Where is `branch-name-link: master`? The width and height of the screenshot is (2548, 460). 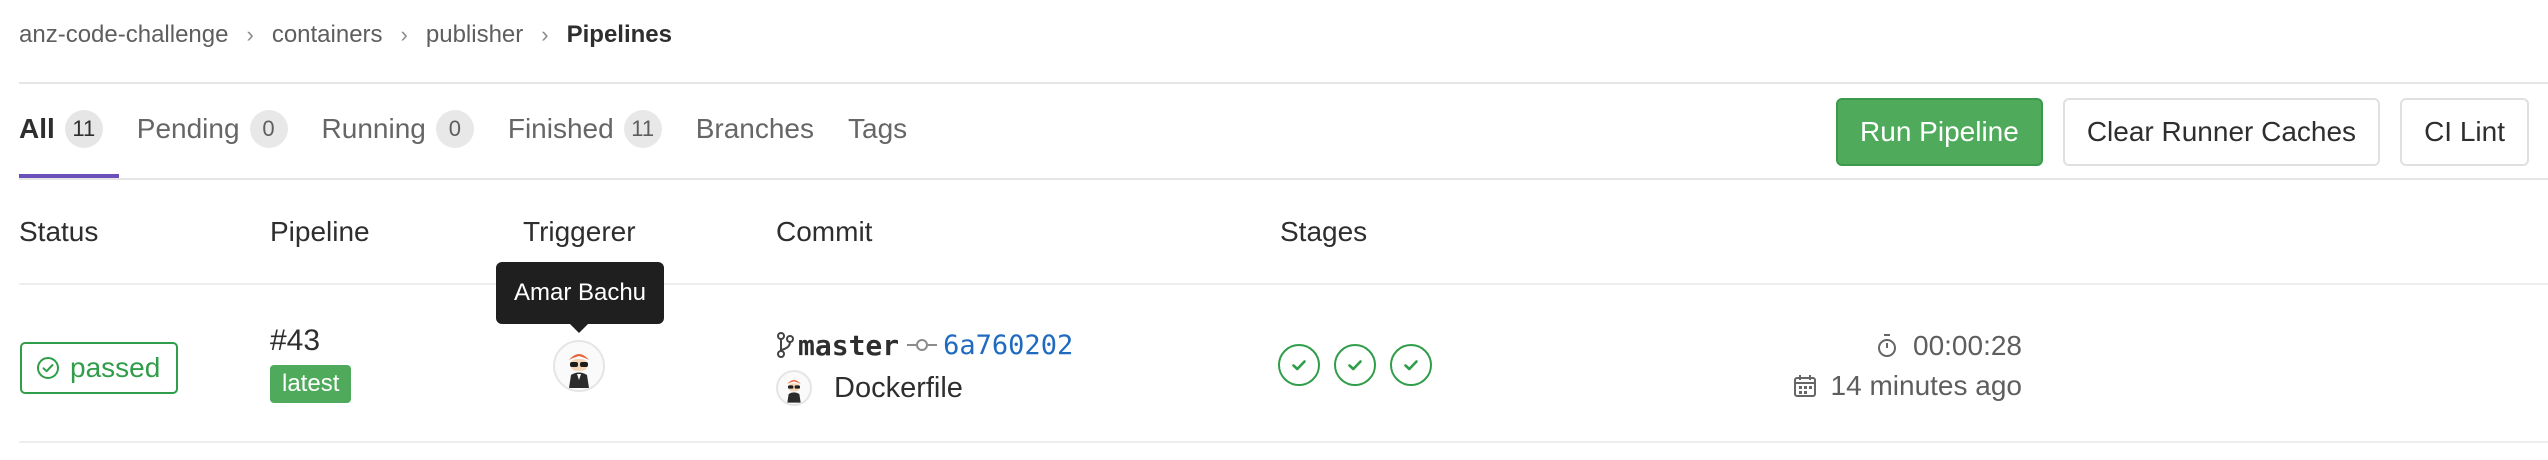
branch-name-link: master is located at coordinates (848, 345).